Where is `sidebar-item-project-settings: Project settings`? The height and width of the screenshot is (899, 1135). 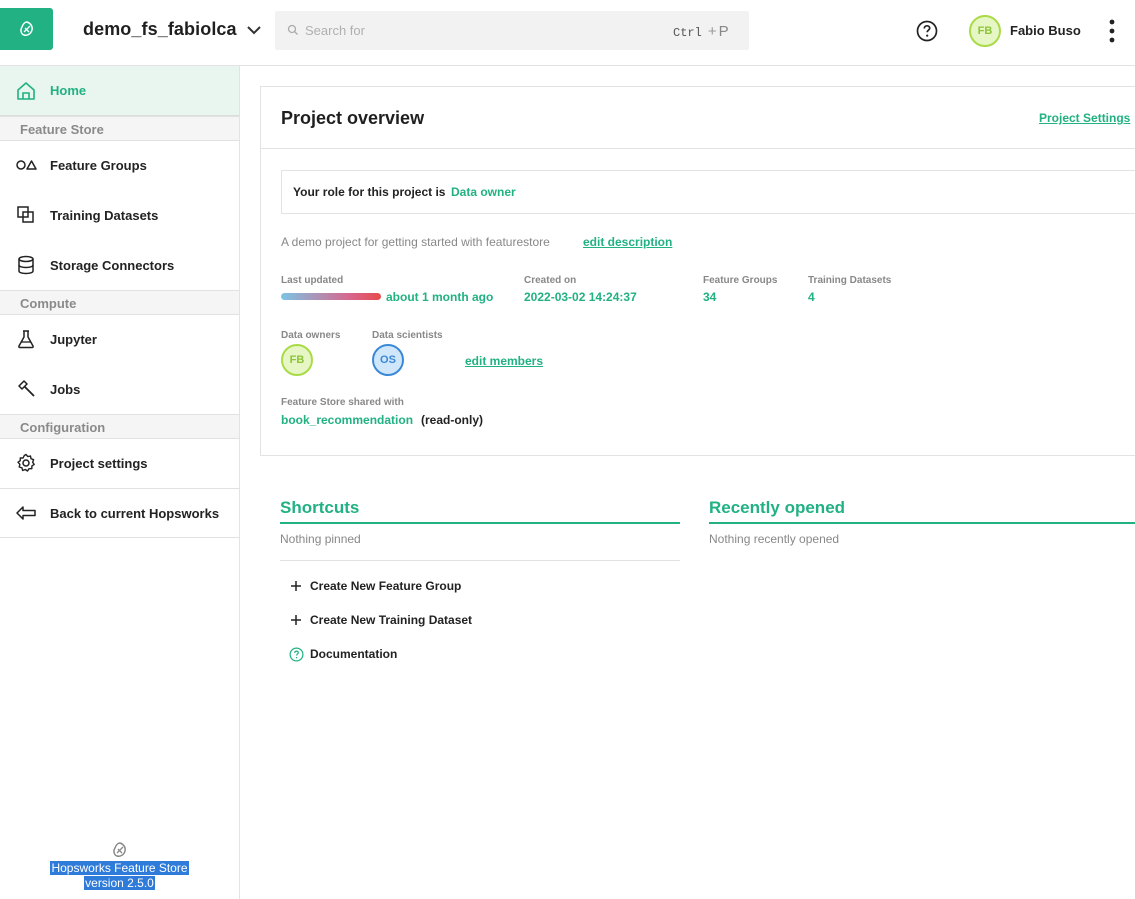 sidebar-item-project-settings: Project settings is located at coordinates (119, 463).